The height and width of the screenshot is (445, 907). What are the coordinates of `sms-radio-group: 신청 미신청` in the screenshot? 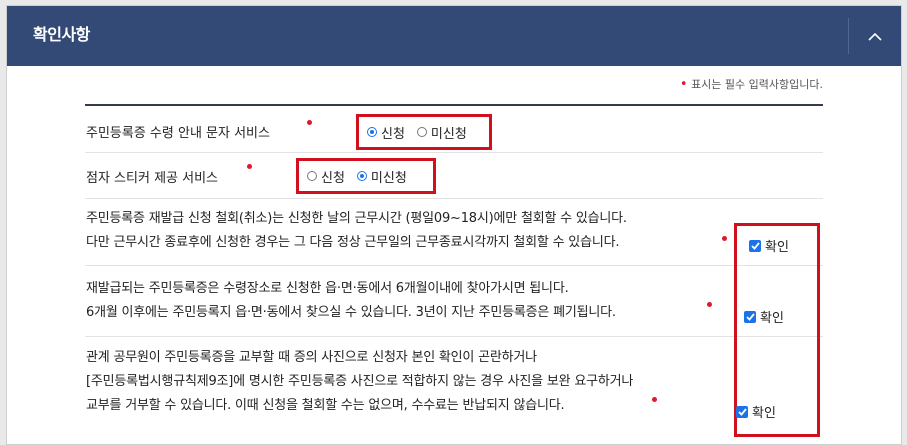 It's located at (424, 132).